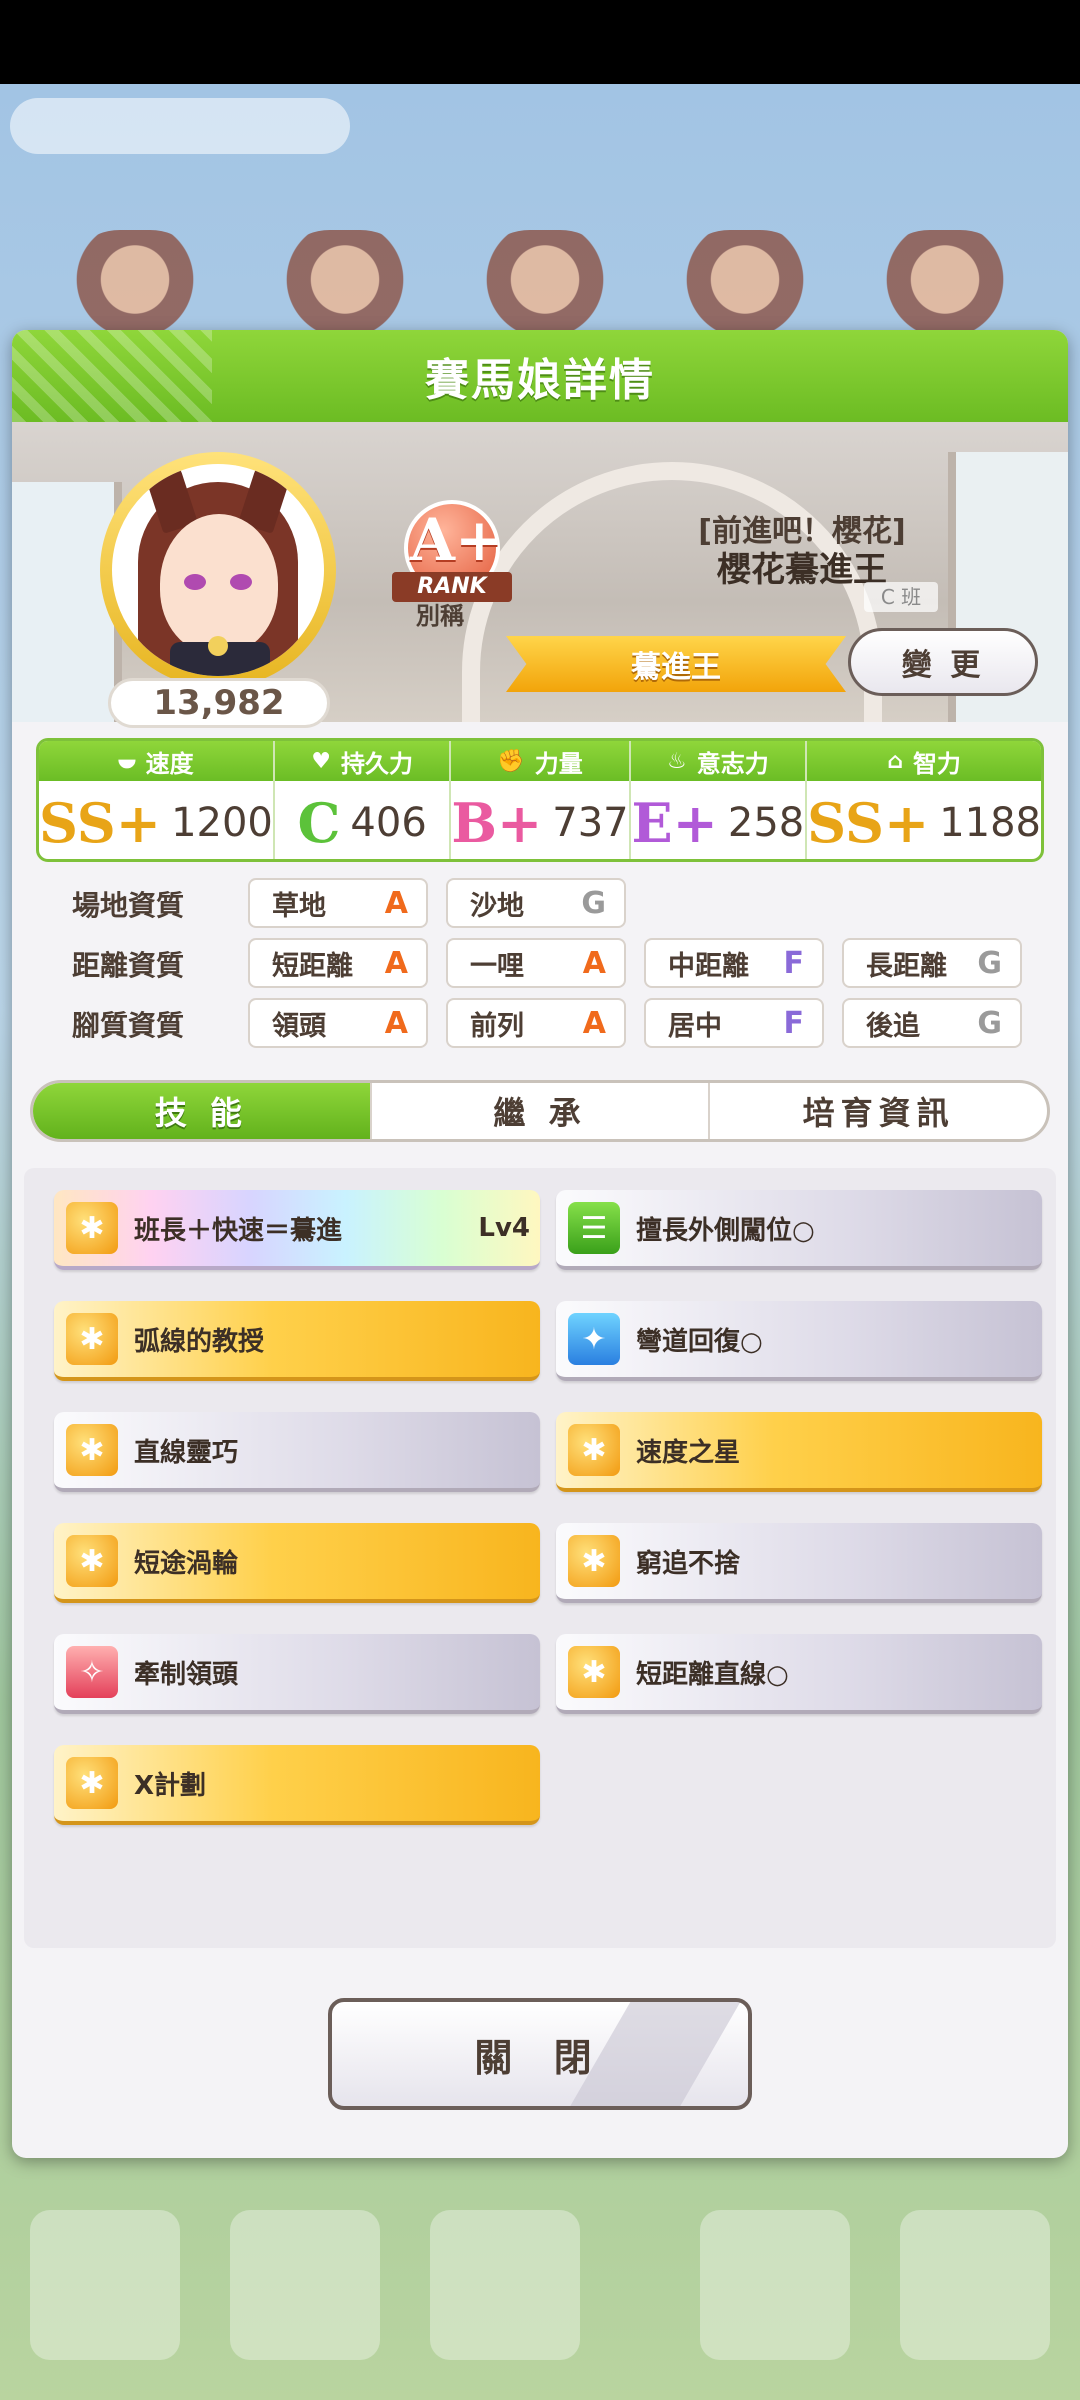  I want to click on aptitude-name: 沙地, so click(497, 906).